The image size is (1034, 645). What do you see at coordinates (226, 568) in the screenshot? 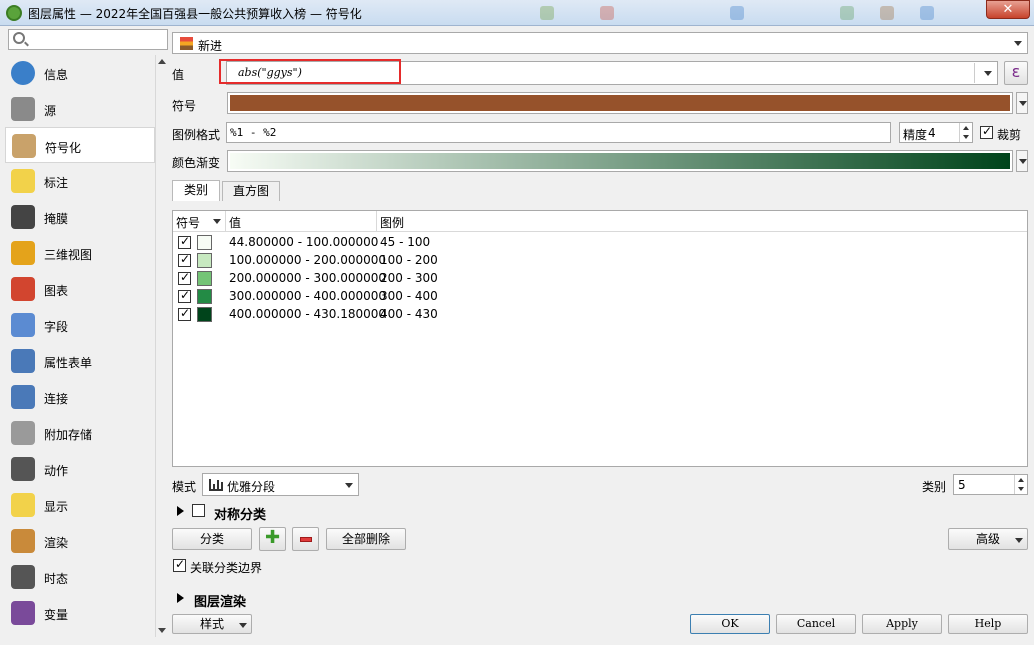
I see `link-boundaries-label: 关联分类边界` at bounding box center [226, 568].